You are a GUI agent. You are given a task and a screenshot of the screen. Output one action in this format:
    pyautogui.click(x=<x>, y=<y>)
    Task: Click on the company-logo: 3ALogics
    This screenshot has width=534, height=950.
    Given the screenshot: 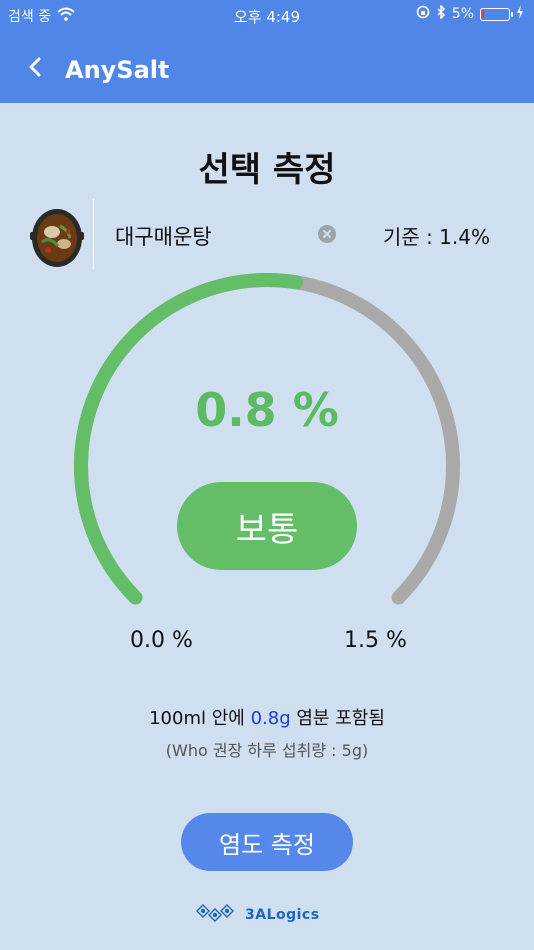 What is the action you would take?
    pyautogui.click(x=257, y=915)
    